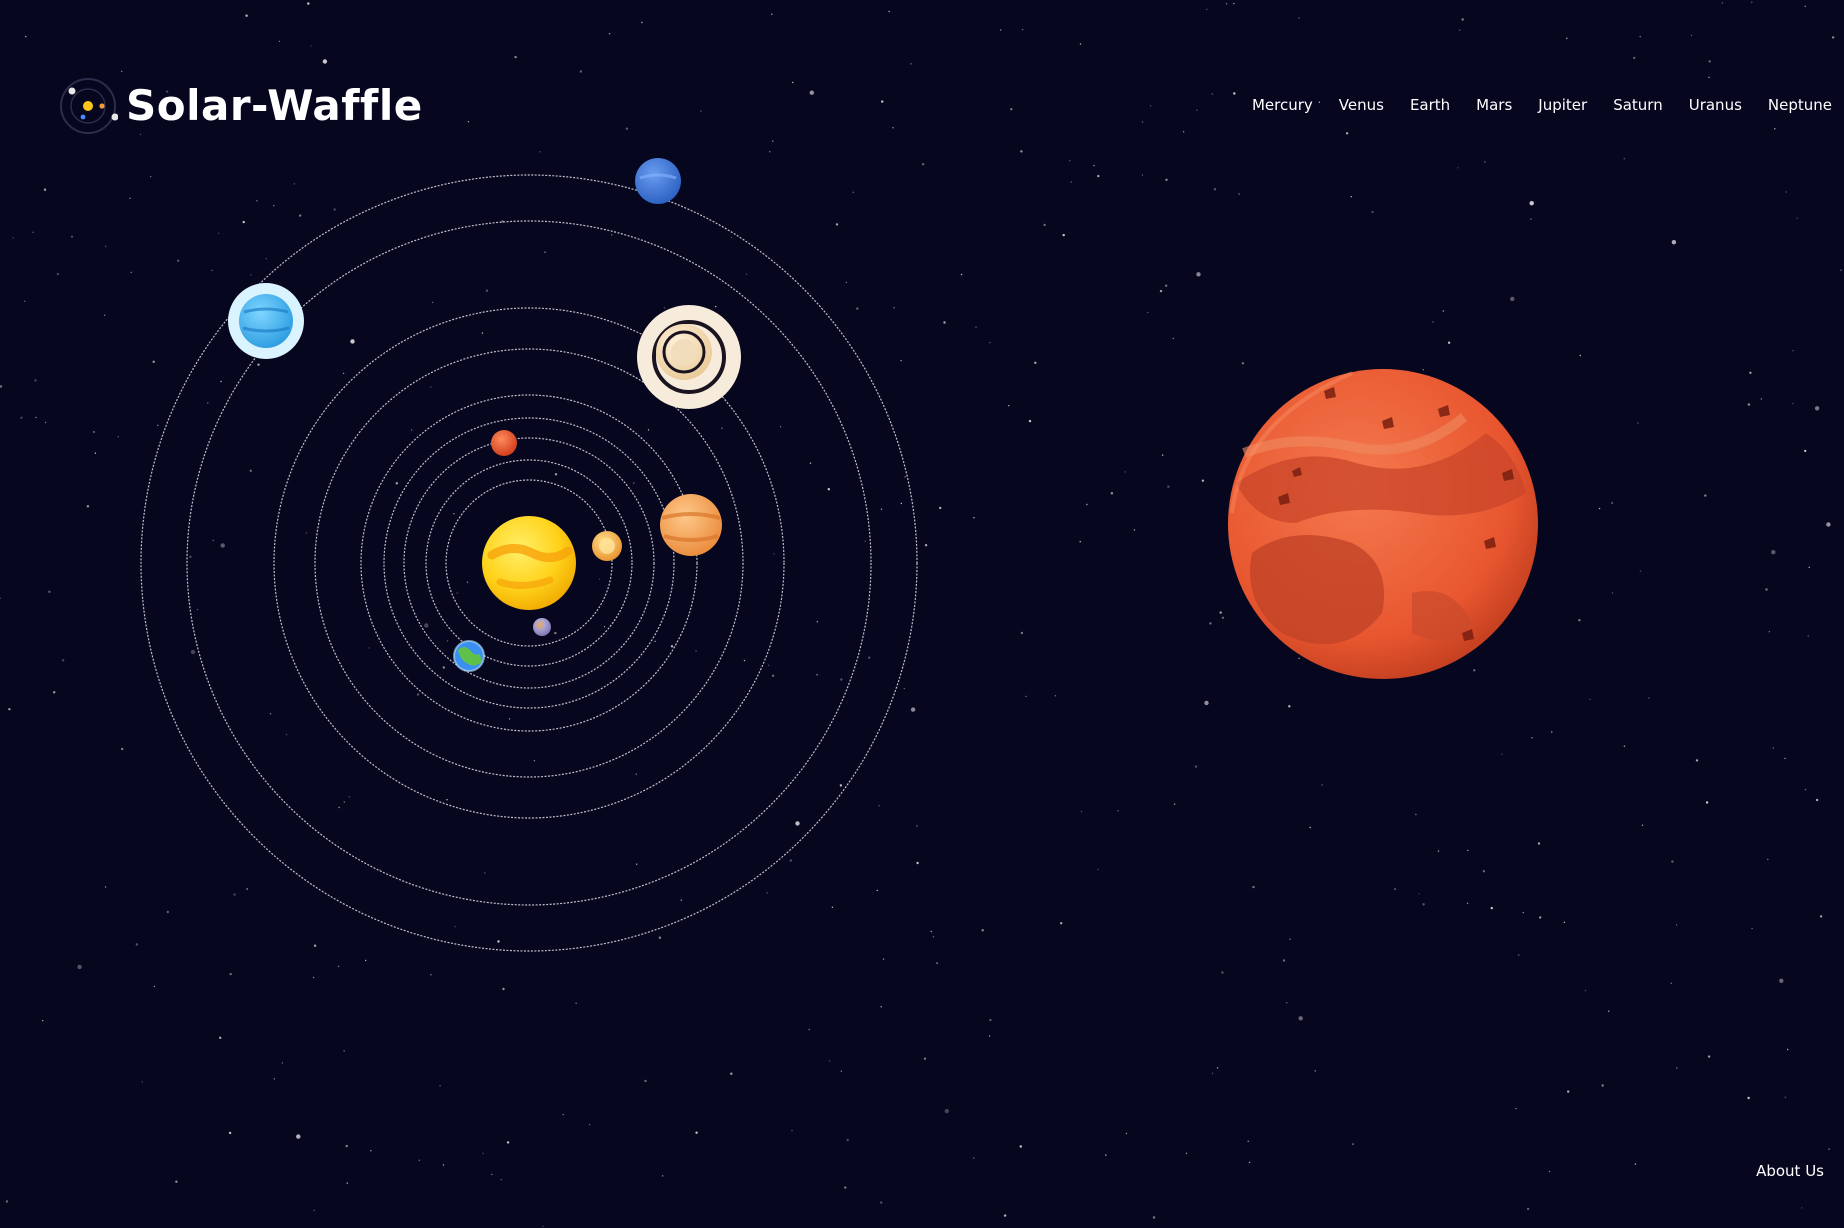 The width and height of the screenshot is (1844, 1228). Describe the element at coordinates (504, 443) in the screenshot. I see `planet-mars-icon` at that location.